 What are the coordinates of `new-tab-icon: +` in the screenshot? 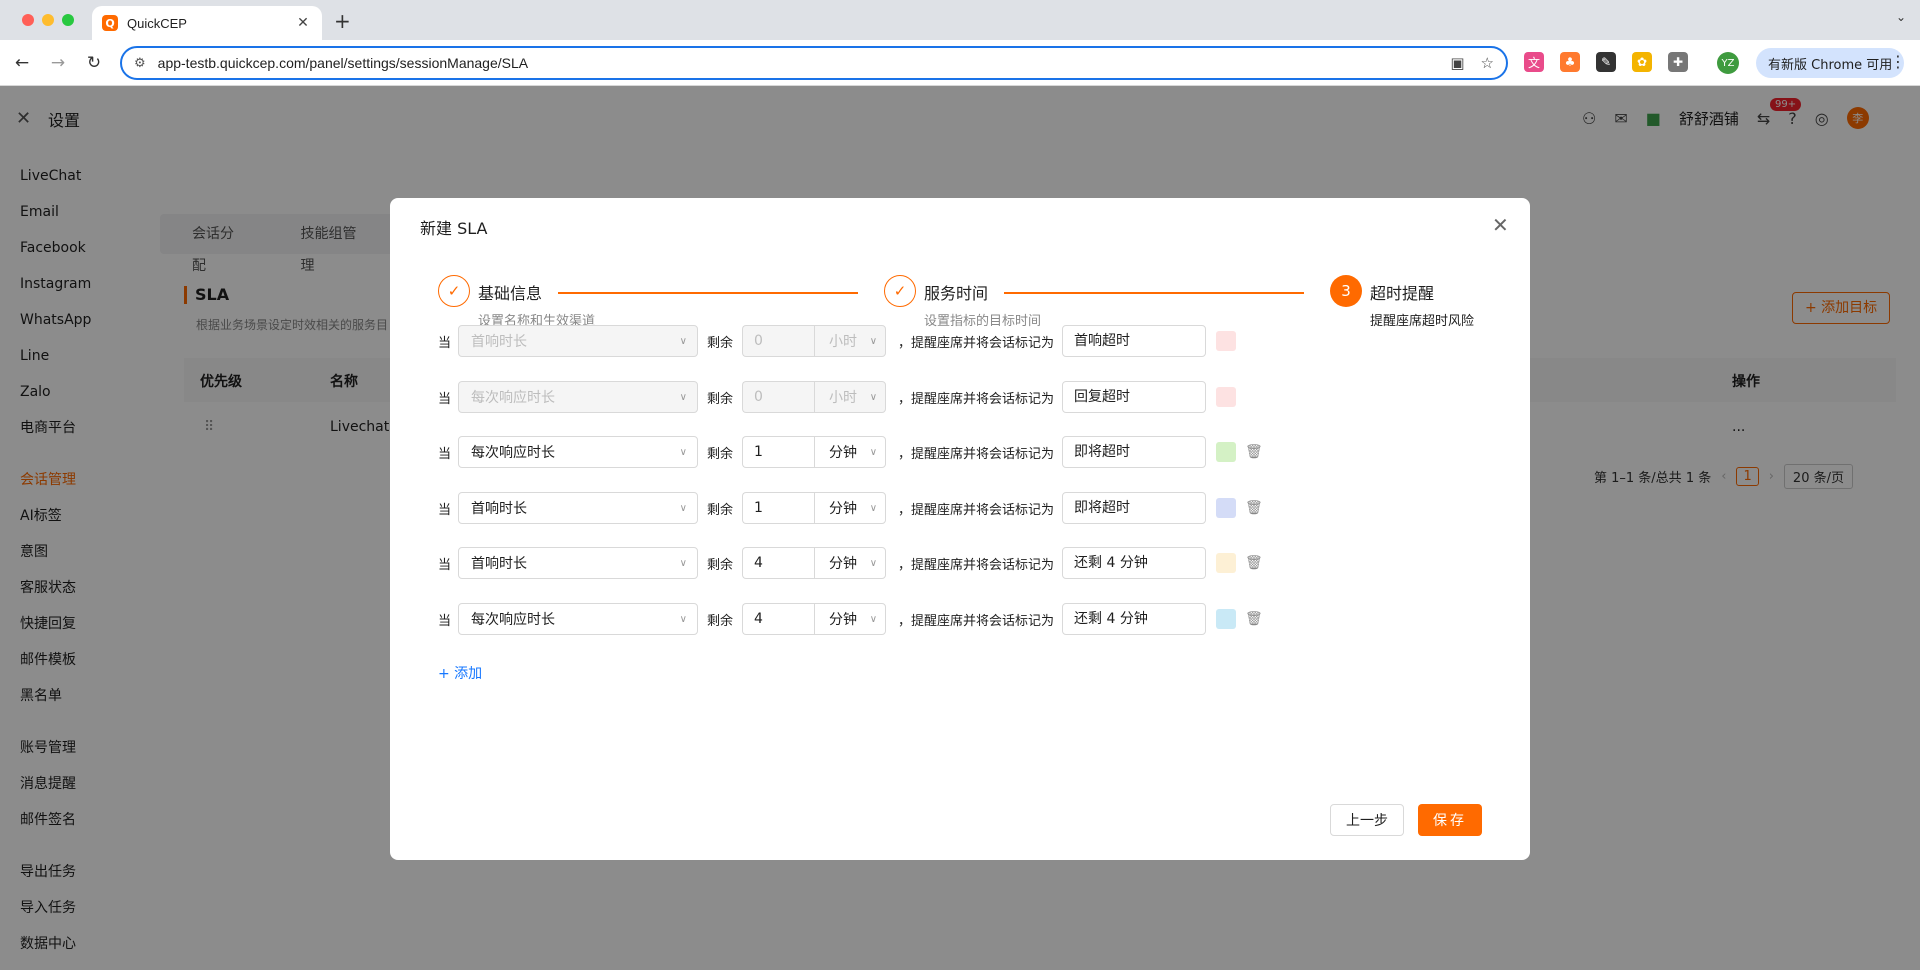 It's located at (342, 21).